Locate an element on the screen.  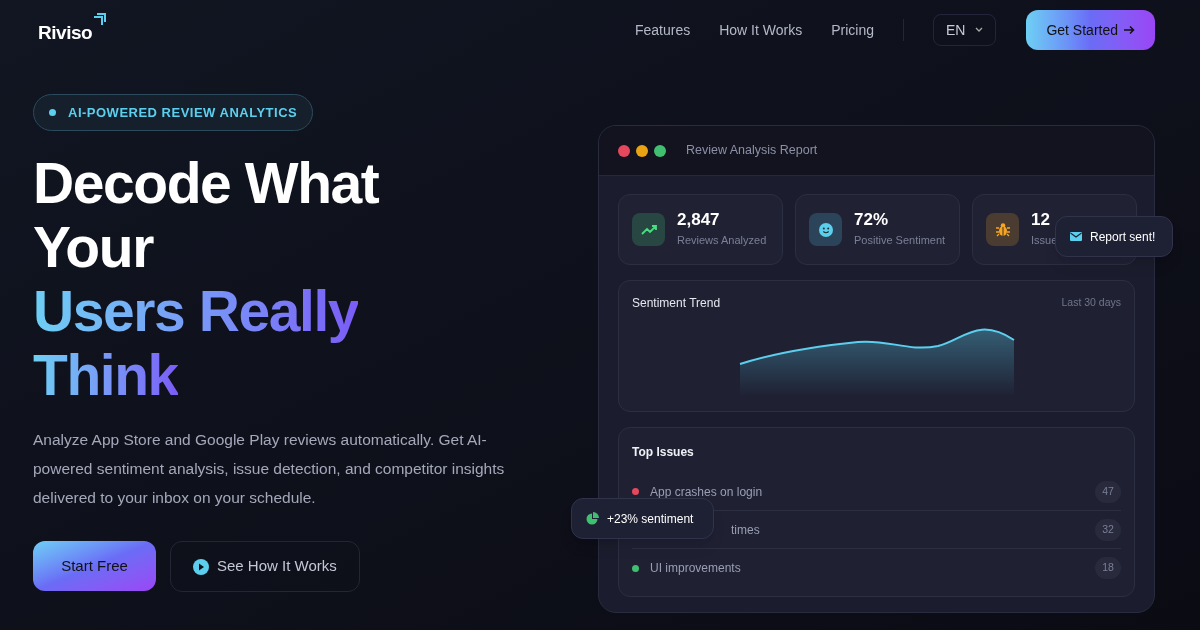
issue-count: 18 is located at coordinates (1108, 568).